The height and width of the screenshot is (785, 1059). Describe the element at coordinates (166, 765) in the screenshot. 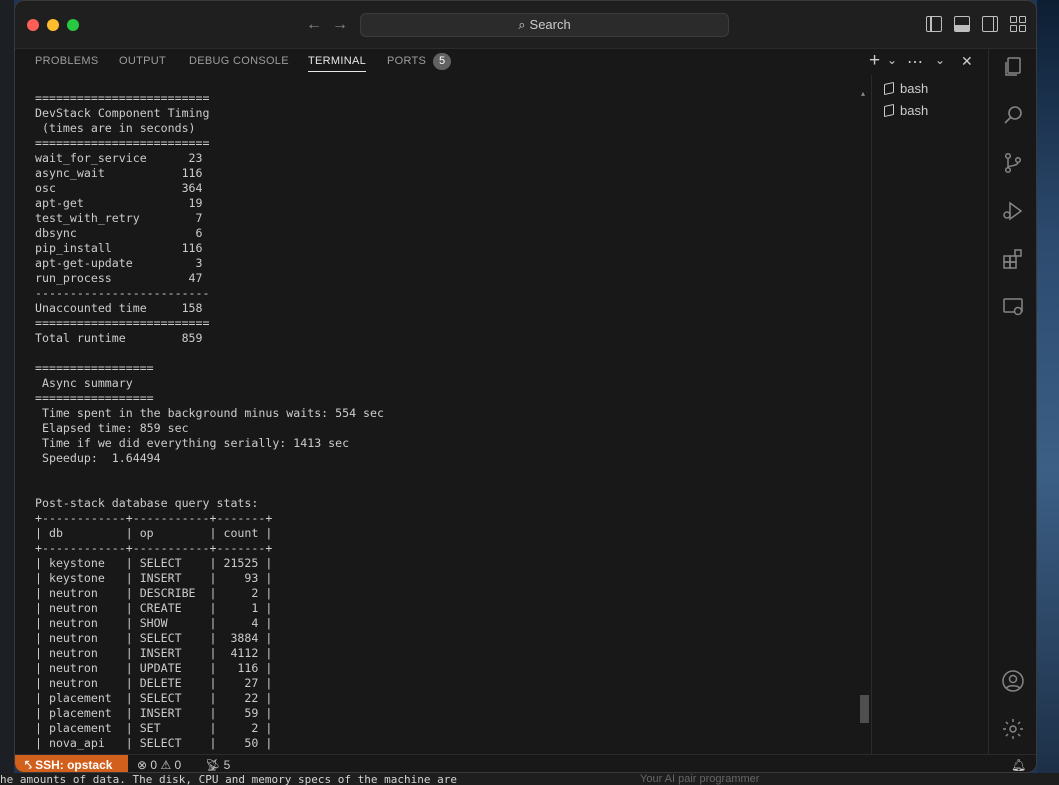

I see `warning-icon: ⚠` at that location.